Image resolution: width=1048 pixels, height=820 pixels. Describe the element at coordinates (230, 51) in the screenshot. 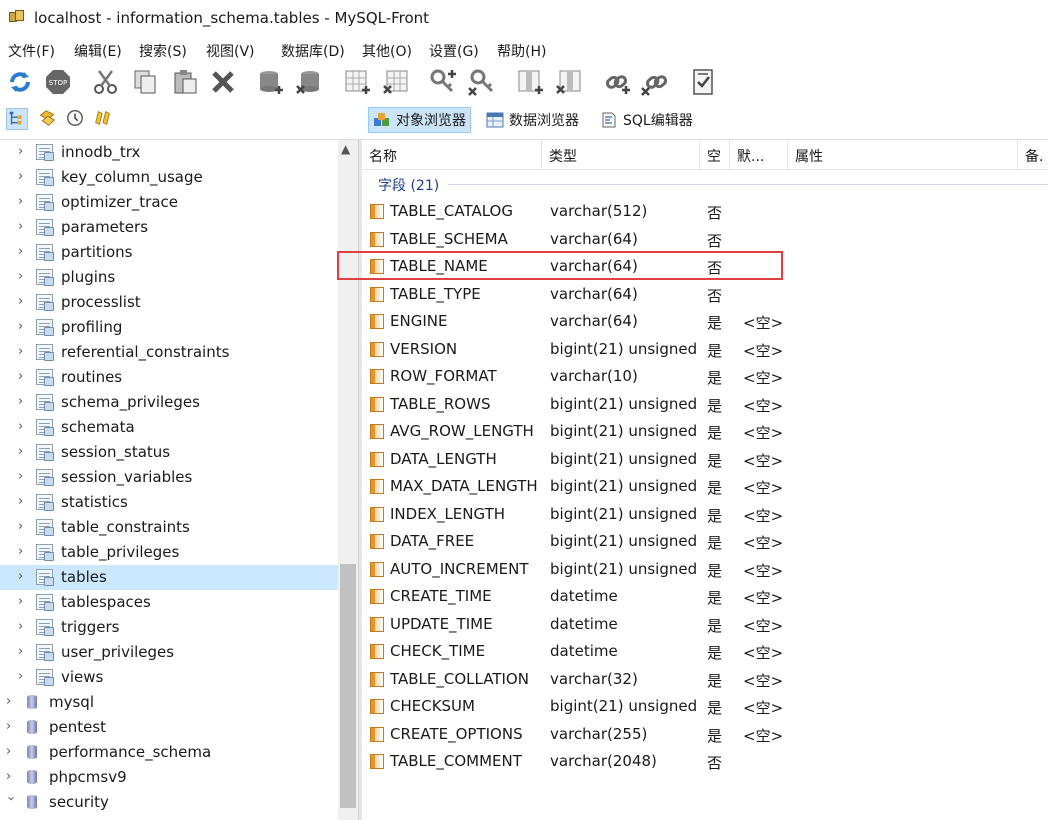

I see `menu-view: 视图(V)` at that location.